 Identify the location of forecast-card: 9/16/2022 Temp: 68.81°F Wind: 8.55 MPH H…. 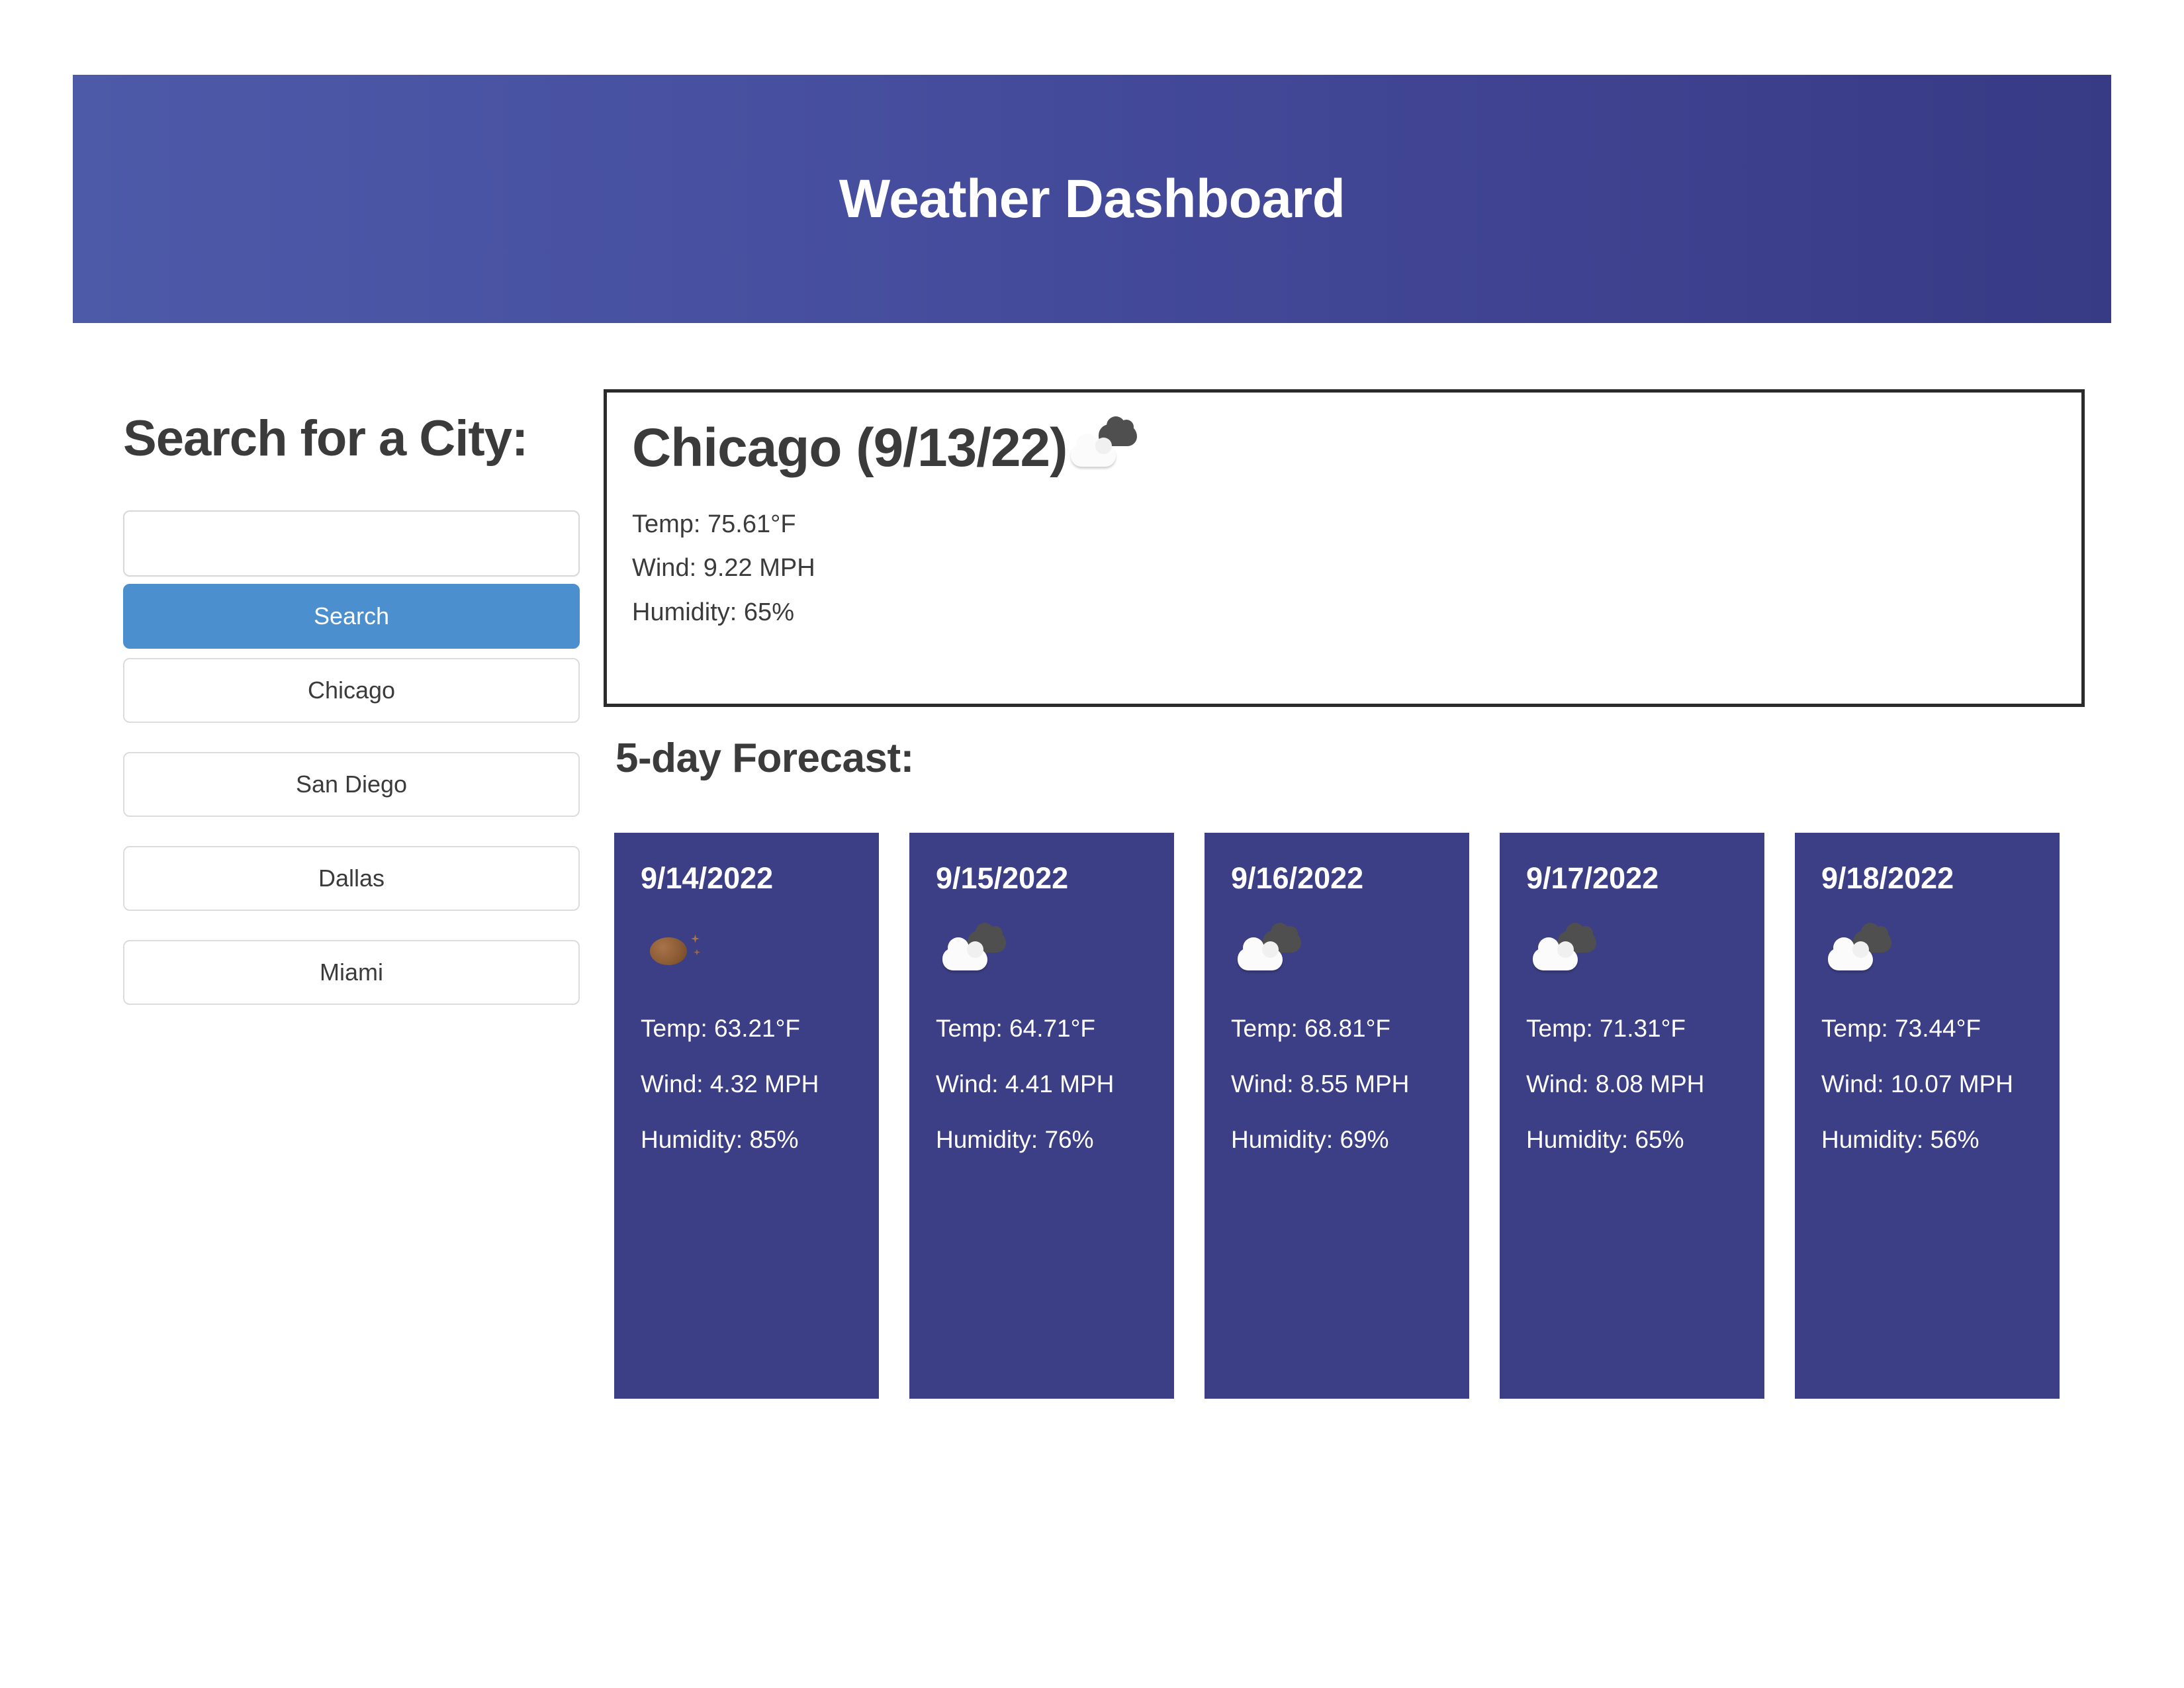
(1337, 1116).